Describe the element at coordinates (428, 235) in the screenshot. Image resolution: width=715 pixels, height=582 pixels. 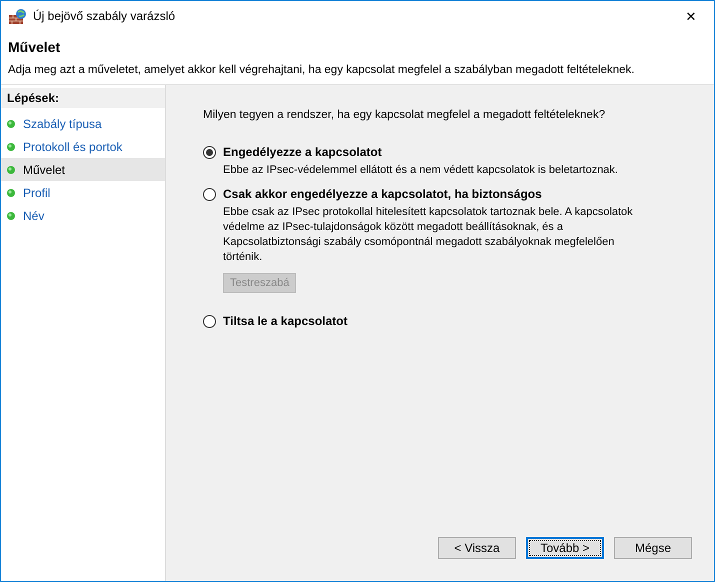
I see `option-description: Ebbe csak az IPsec protokollal hitelesített kapcsolatok tartoznak bele. A kapcsolatok védelme az IPsec-tulajdonságok között megadott beállításoknak, és a Kapcsolatbiztonsági szabály csomópontnál megadott szabályoknak megfelelően történik.` at that location.